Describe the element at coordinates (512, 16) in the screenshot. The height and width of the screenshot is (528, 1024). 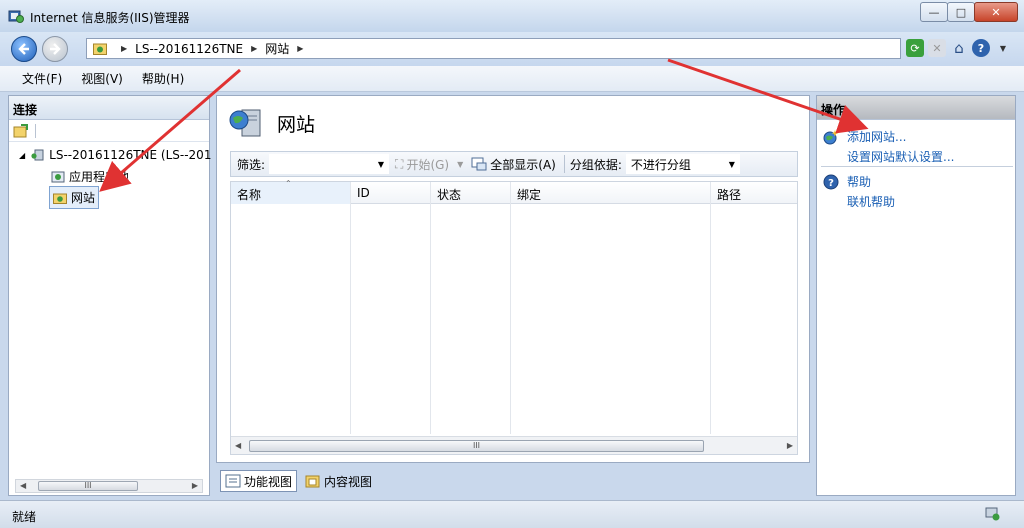
I see `title-bar: Internet 信息服务(IIS)管理器 — □ ✕` at that location.